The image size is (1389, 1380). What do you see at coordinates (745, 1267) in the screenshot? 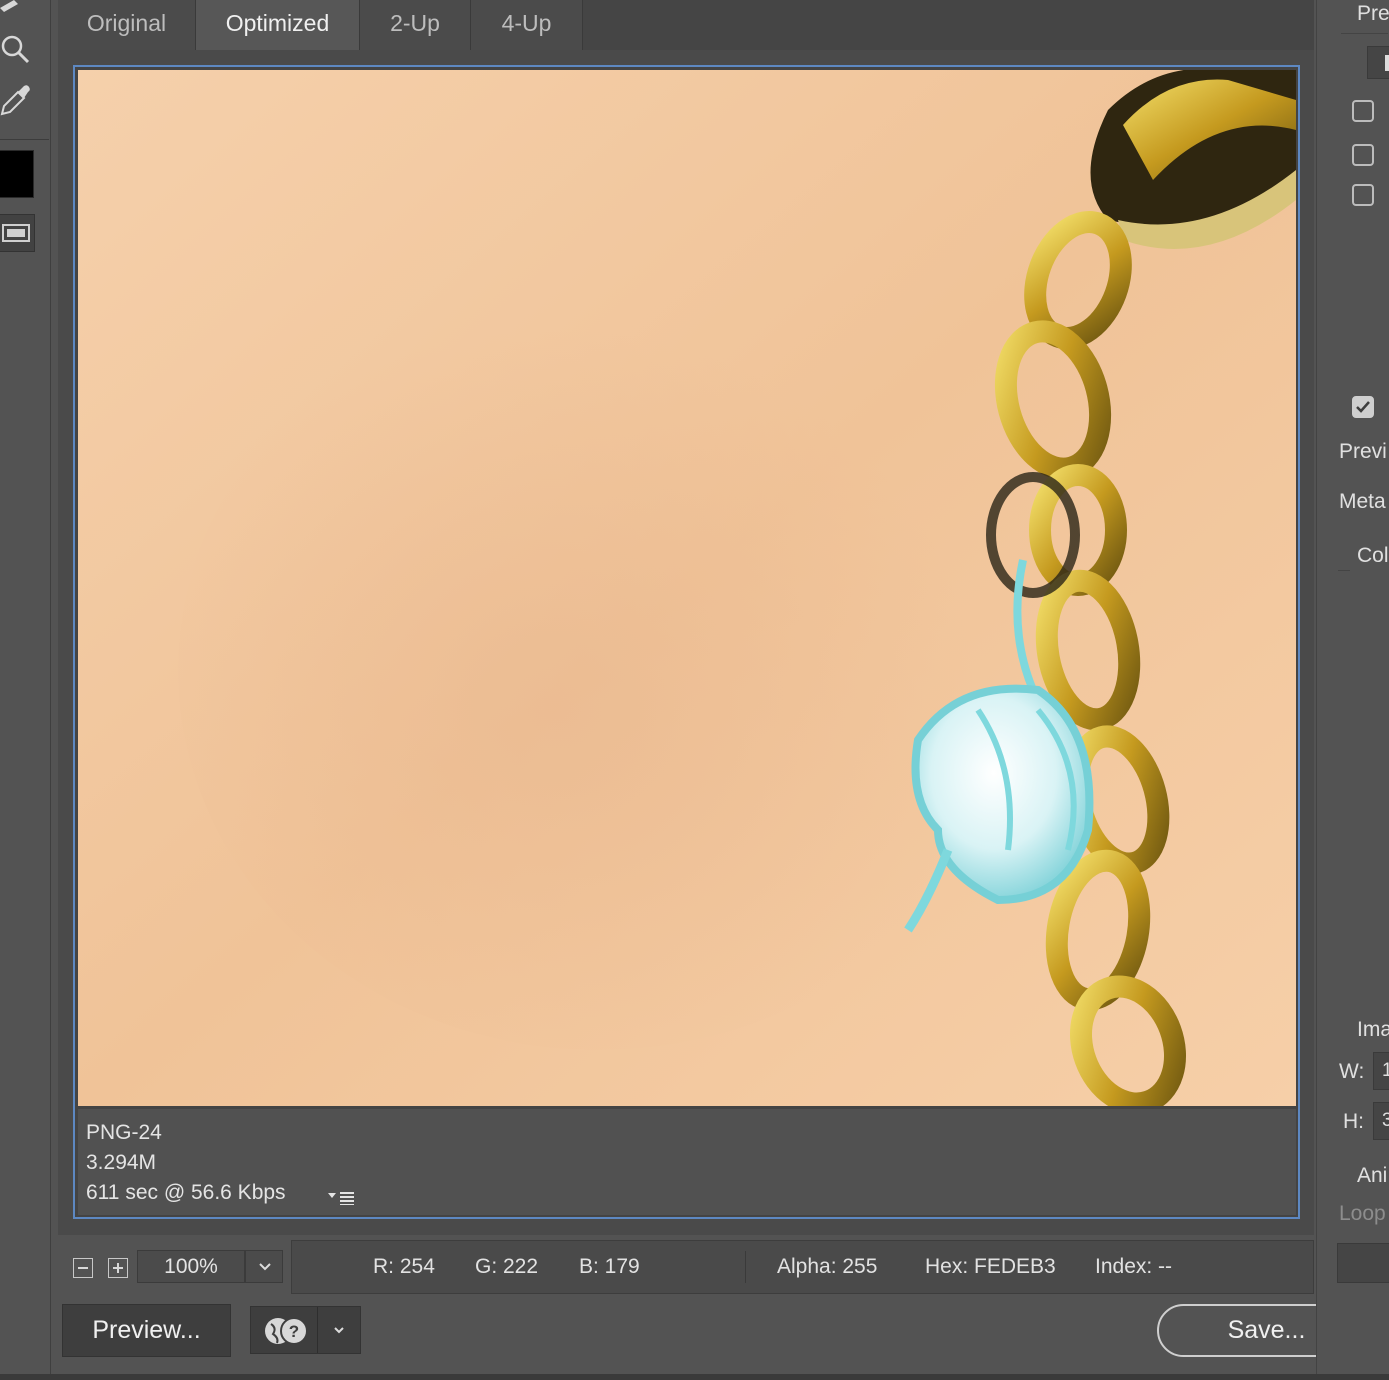
I see `readout-divider` at bounding box center [745, 1267].